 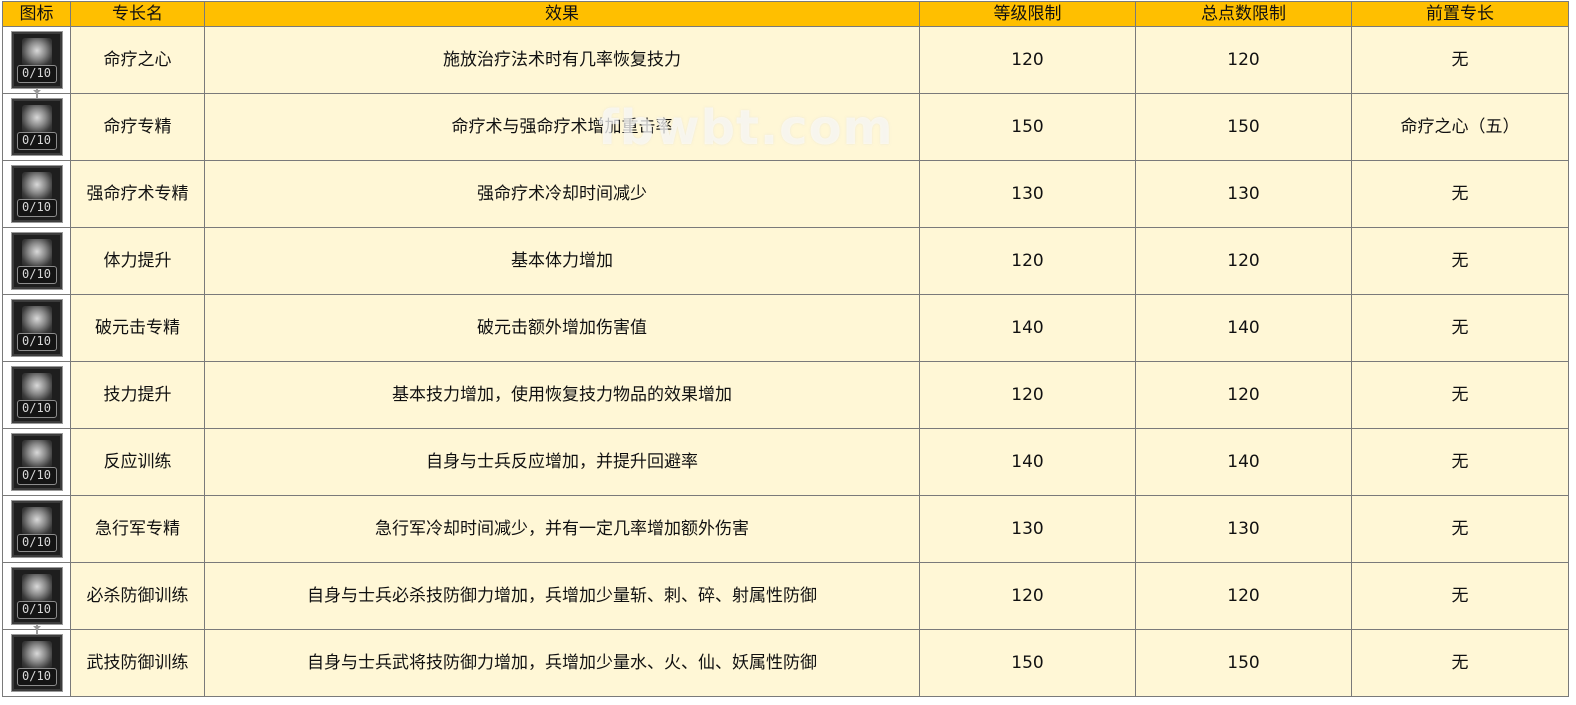 I want to click on table-row: 0/10 技力提升 基本技力增加，使用恢复技力物品的效果增加 120 120 无, so click(x=785, y=395).